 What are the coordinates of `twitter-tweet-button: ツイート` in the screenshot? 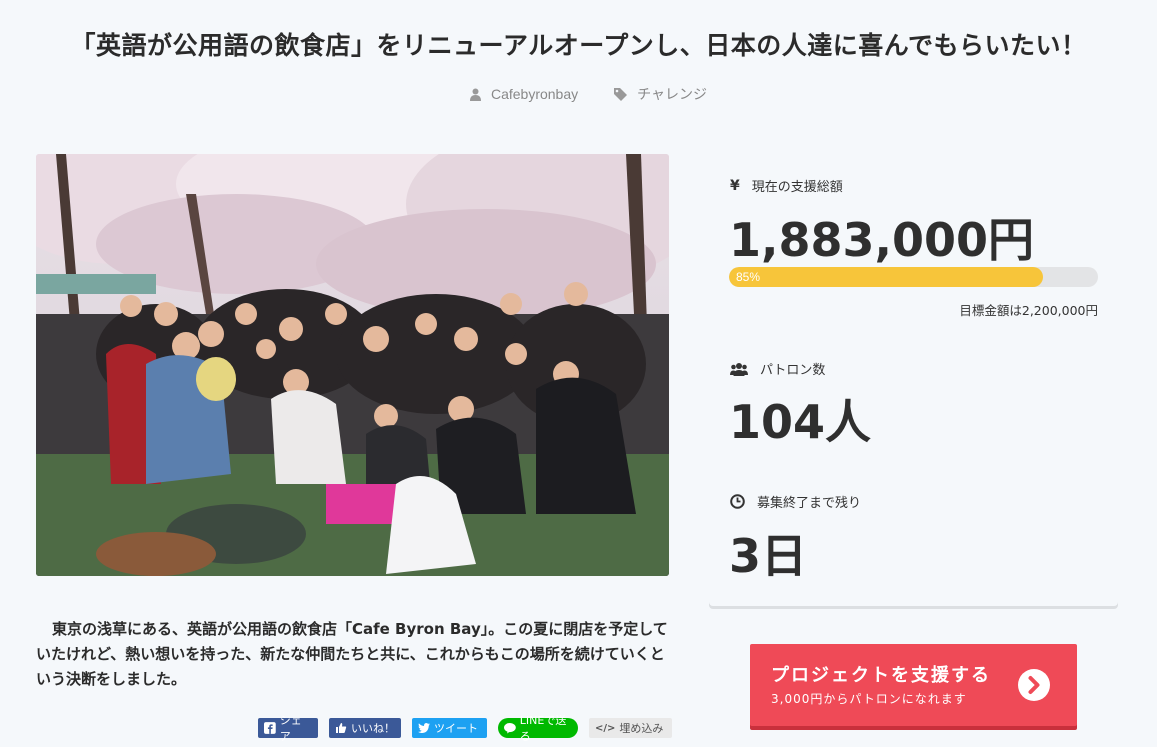 It's located at (449, 728).